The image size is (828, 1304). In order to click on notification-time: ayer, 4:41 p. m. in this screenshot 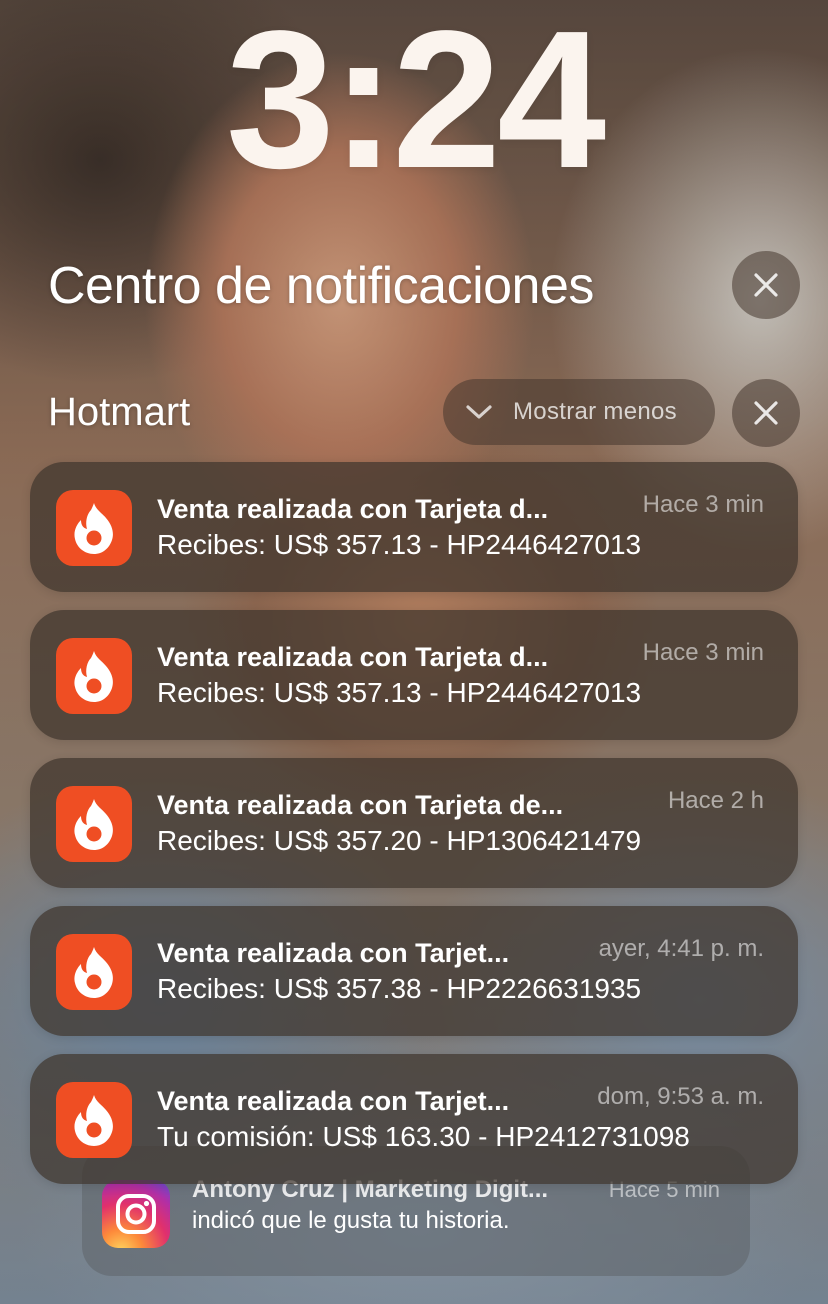, I will do `click(681, 948)`.